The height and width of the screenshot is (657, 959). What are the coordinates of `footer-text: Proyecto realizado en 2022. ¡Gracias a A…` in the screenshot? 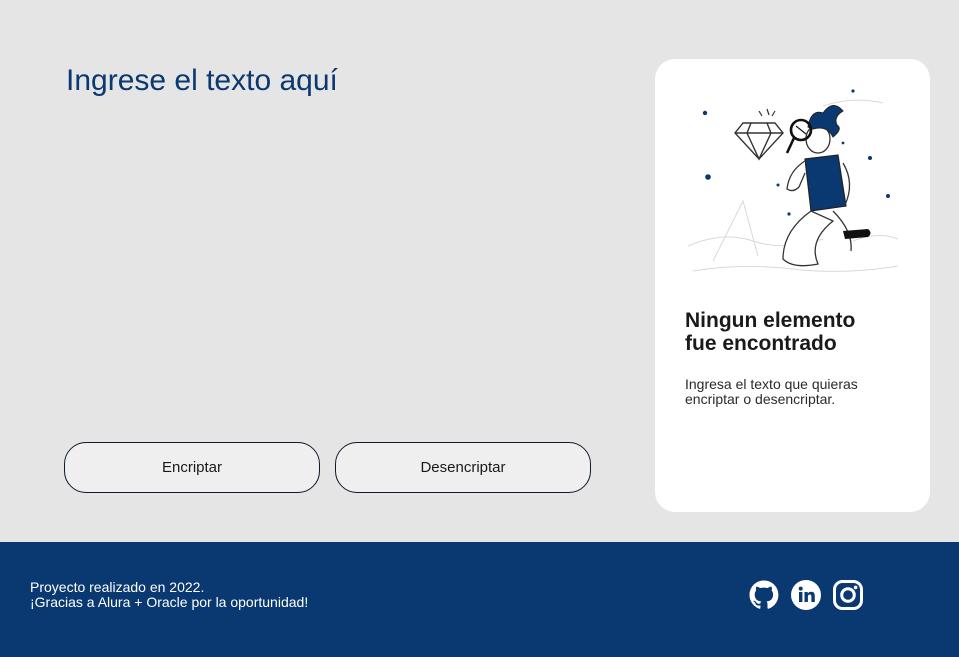 It's located at (169, 595).